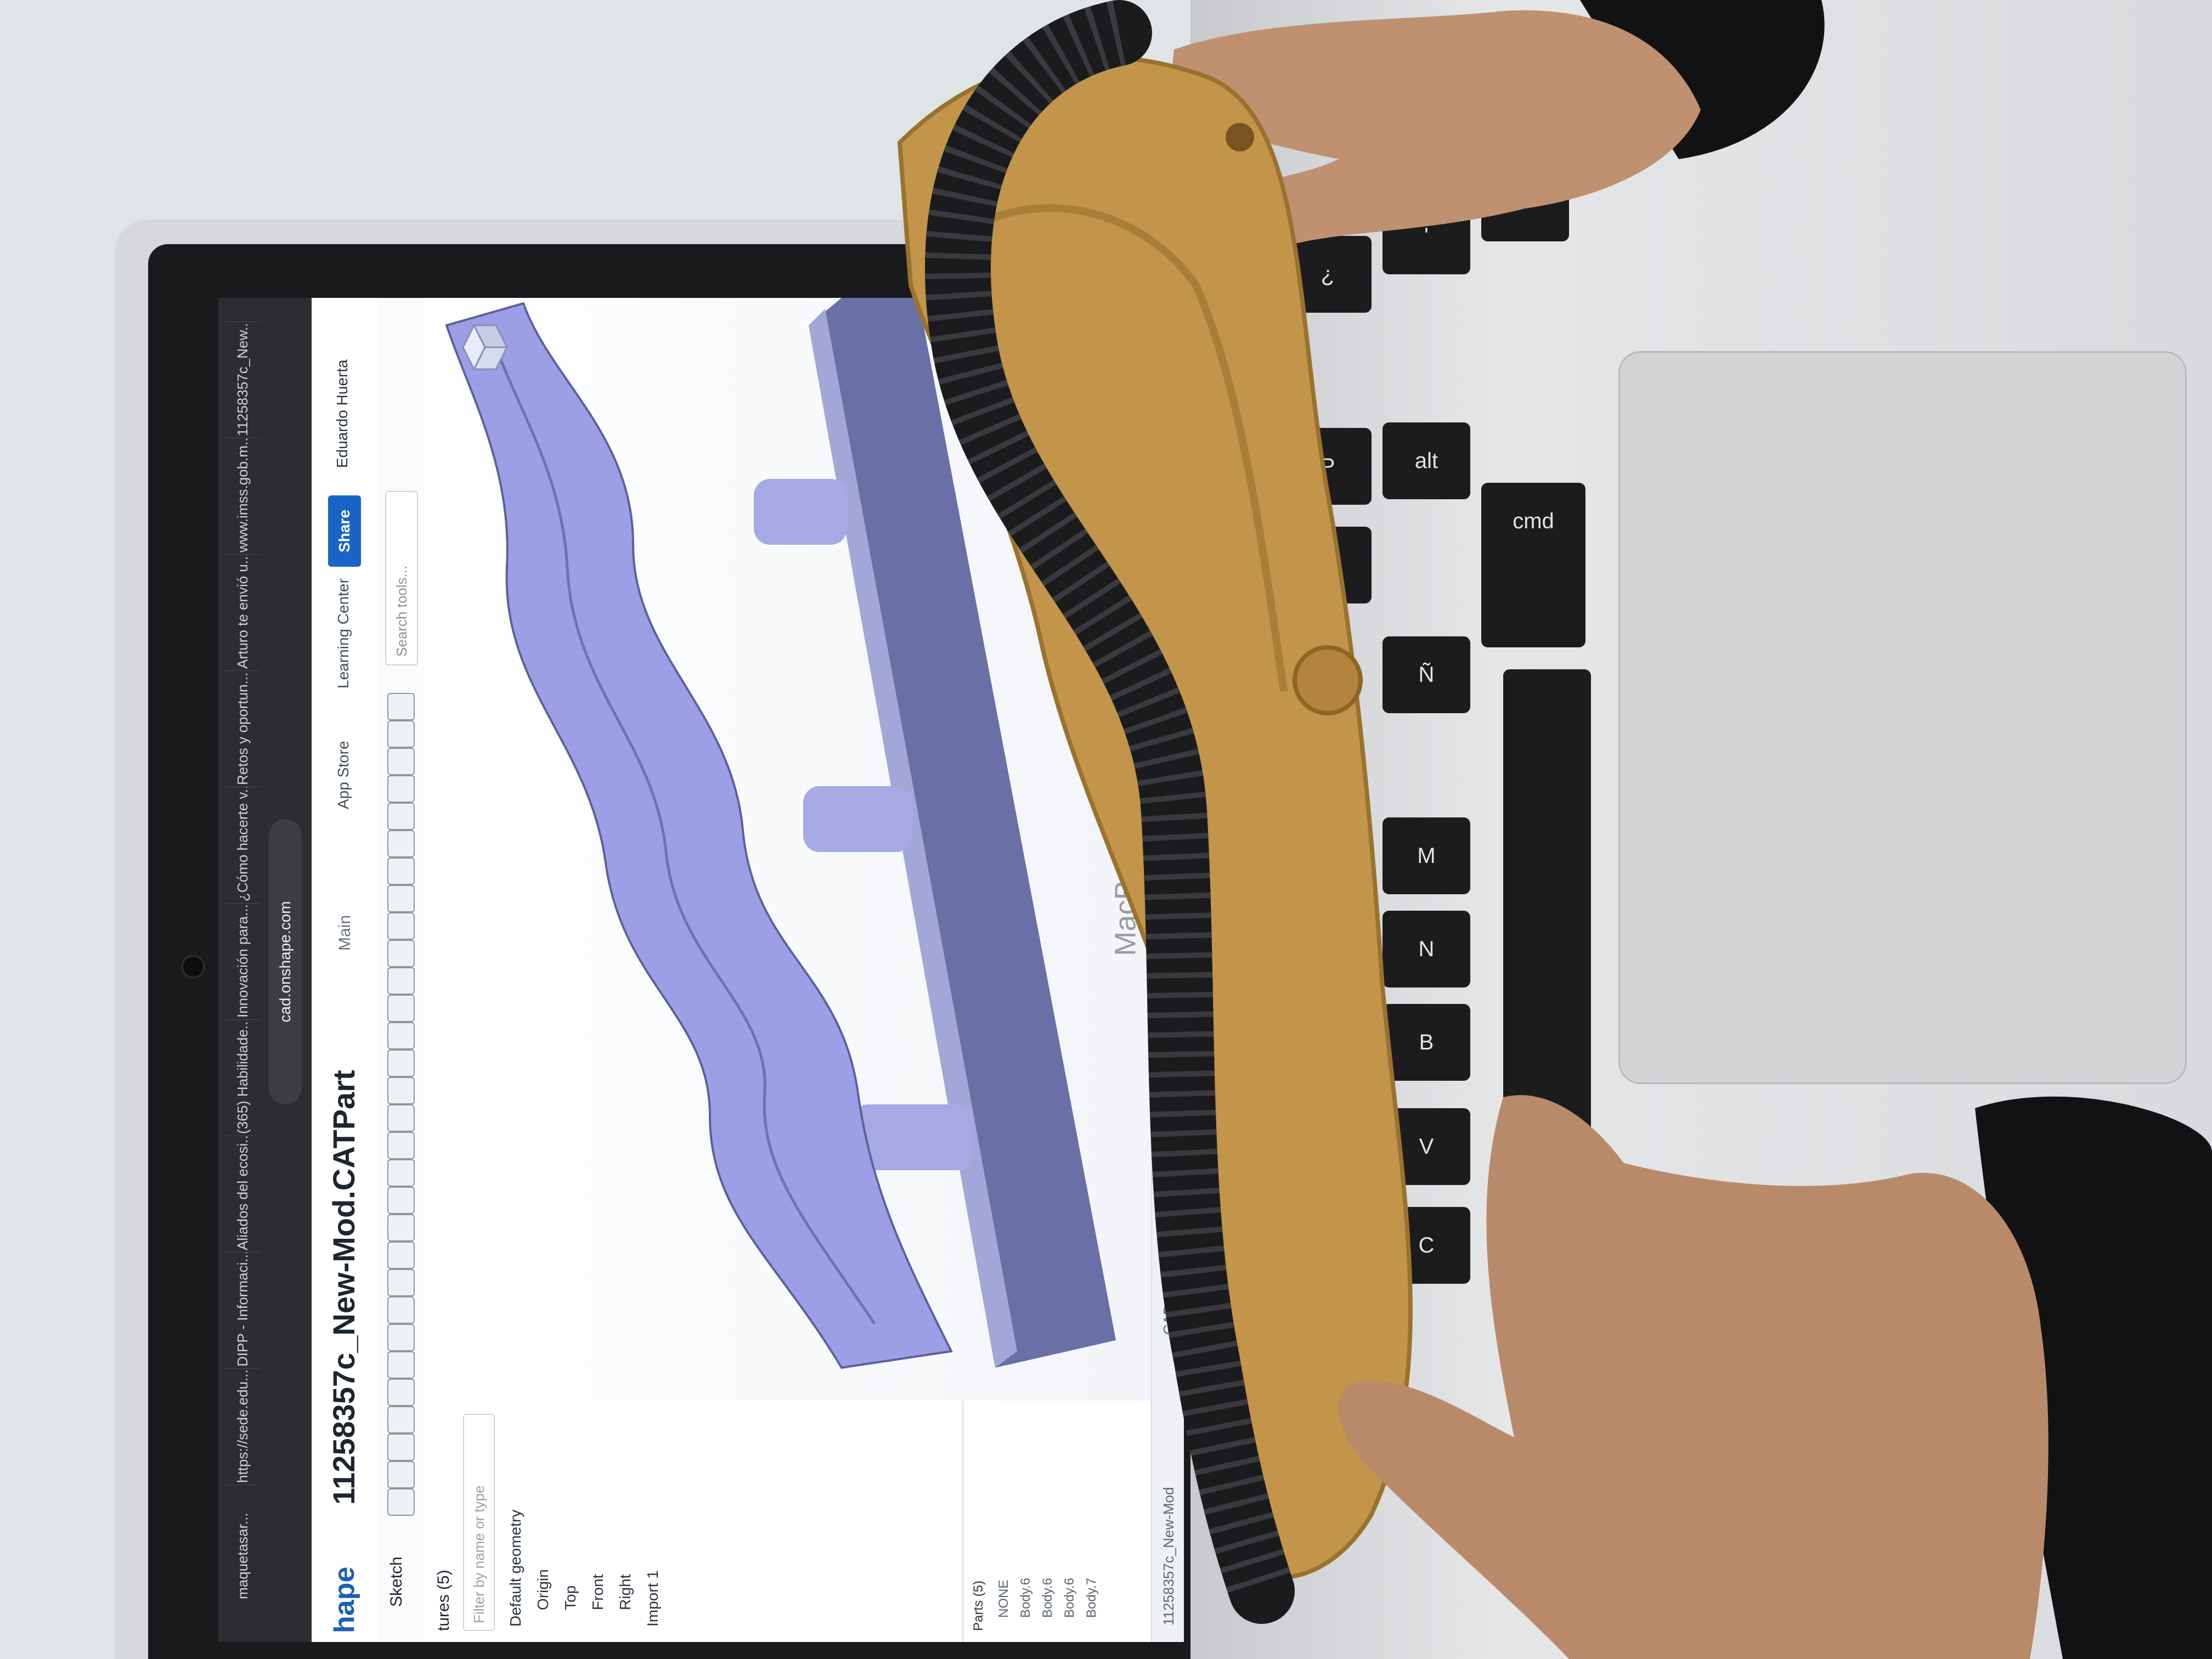 The image size is (2212, 1659). Describe the element at coordinates (1240, 137) in the screenshot. I see `splint-hole` at that location.